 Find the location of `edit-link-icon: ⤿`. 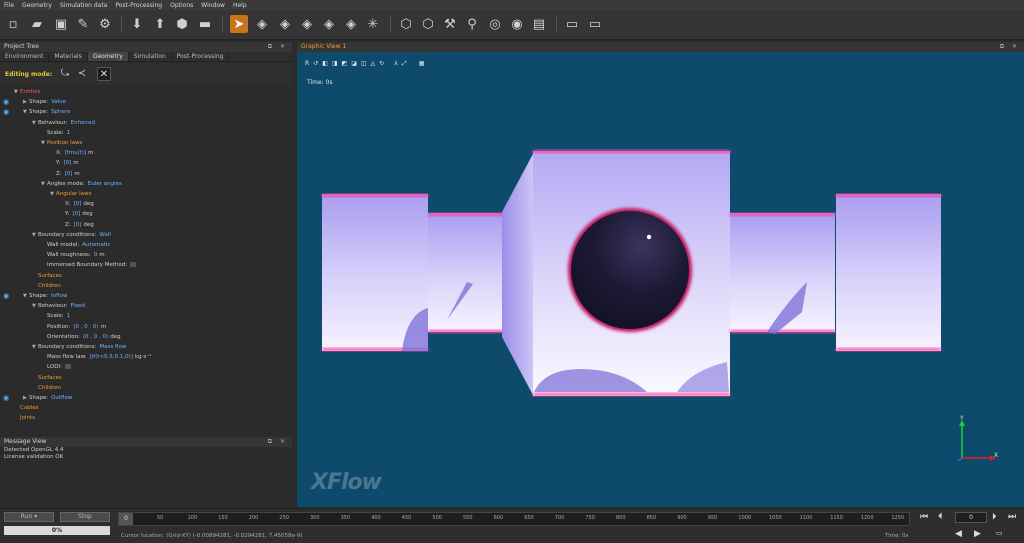

edit-link-icon: ⤿ is located at coordinates (65, 74).